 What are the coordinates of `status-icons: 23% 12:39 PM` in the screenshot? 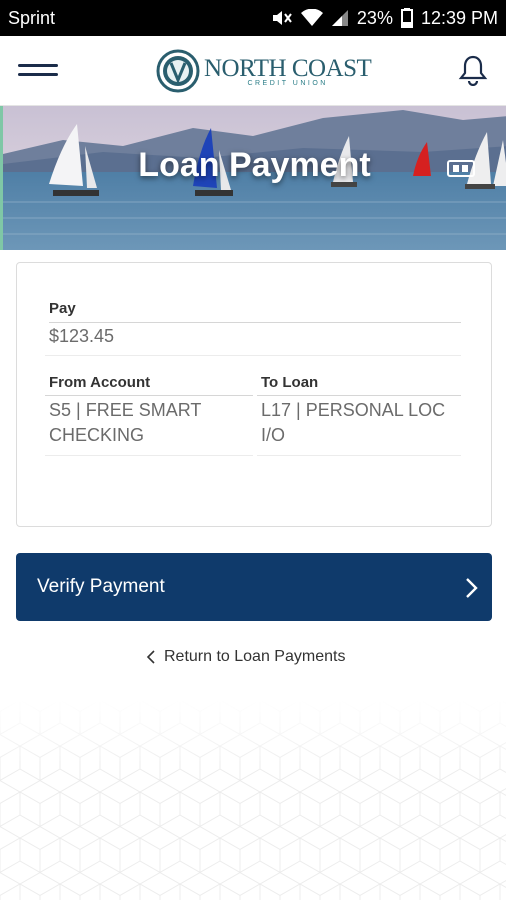 It's located at (384, 18).